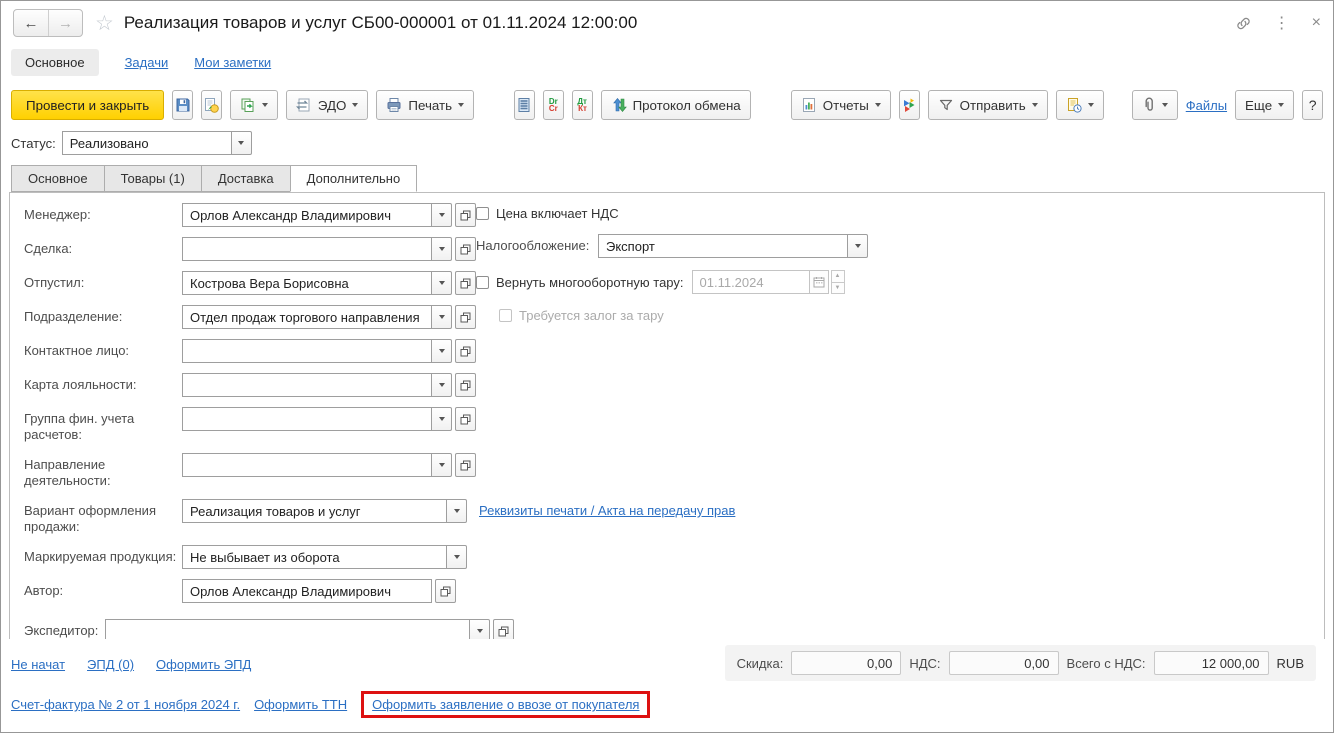 This screenshot has height=733, width=1334. What do you see at coordinates (307, 591) in the screenshot?
I see `author-input: Орлов Александр Владимирович` at bounding box center [307, 591].